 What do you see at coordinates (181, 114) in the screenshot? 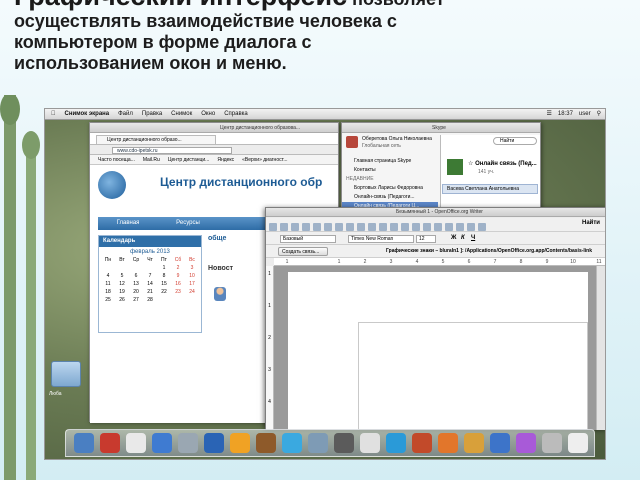
I see `menubar-item-snapshot: Снимок` at bounding box center [181, 114].